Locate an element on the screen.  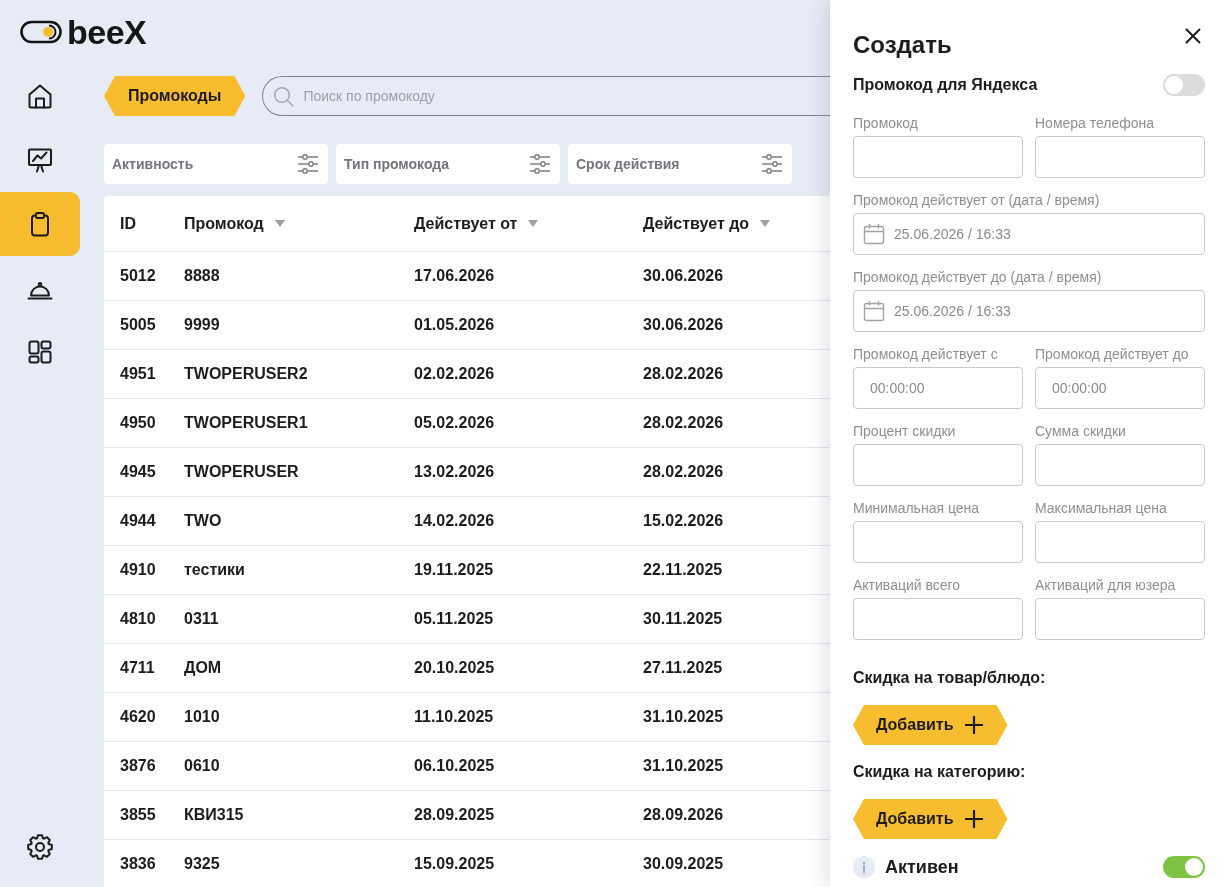
table-cell: TWOPERUSER1 is located at coordinates (246, 423).